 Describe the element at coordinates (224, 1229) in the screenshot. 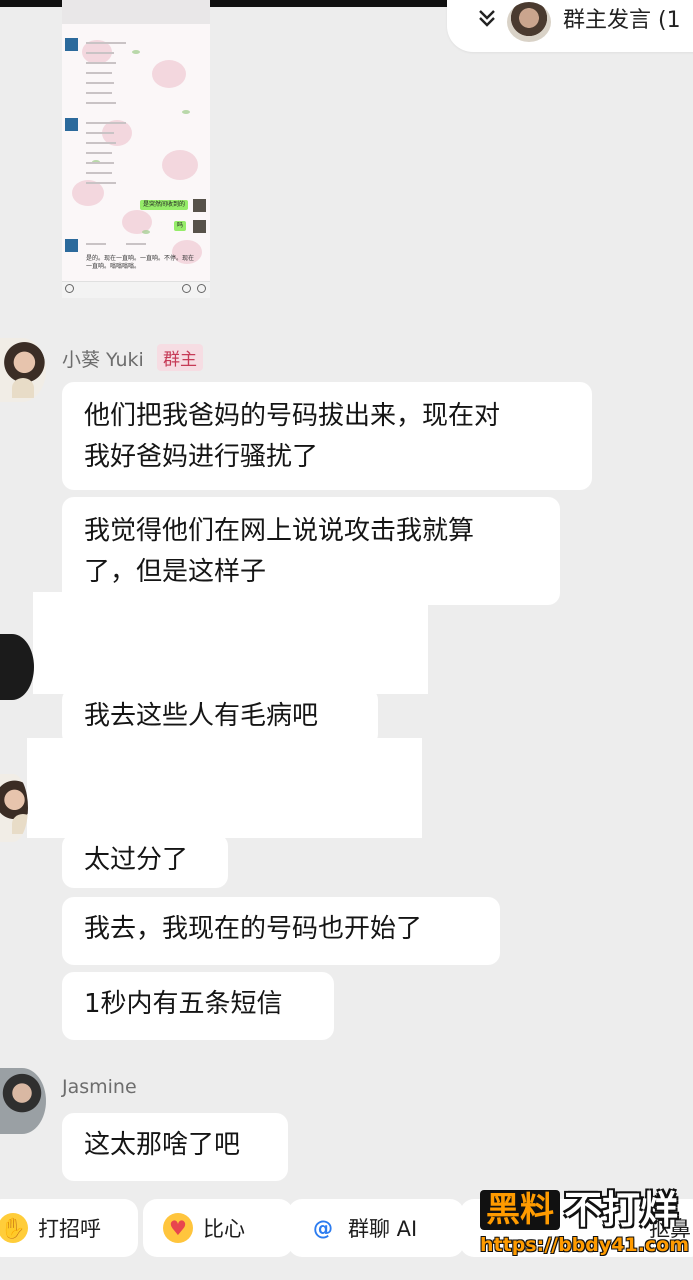

I see `quick-action-label: 比心` at that location.